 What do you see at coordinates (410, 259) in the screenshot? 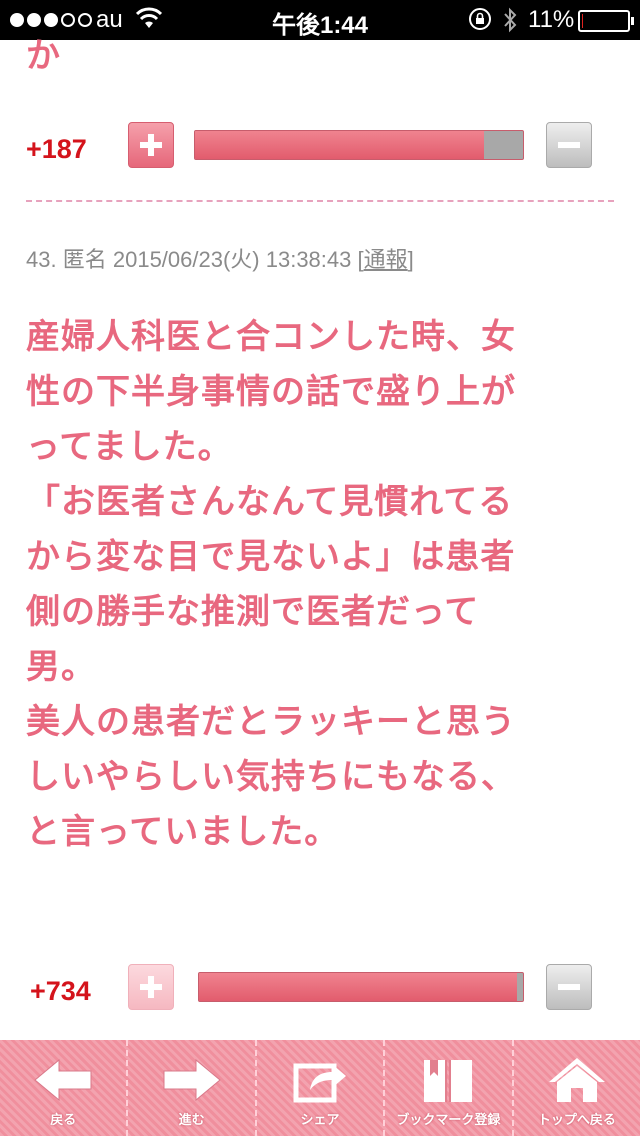
I see `report-bracket-close: ]` at bounding box center [410, 259].